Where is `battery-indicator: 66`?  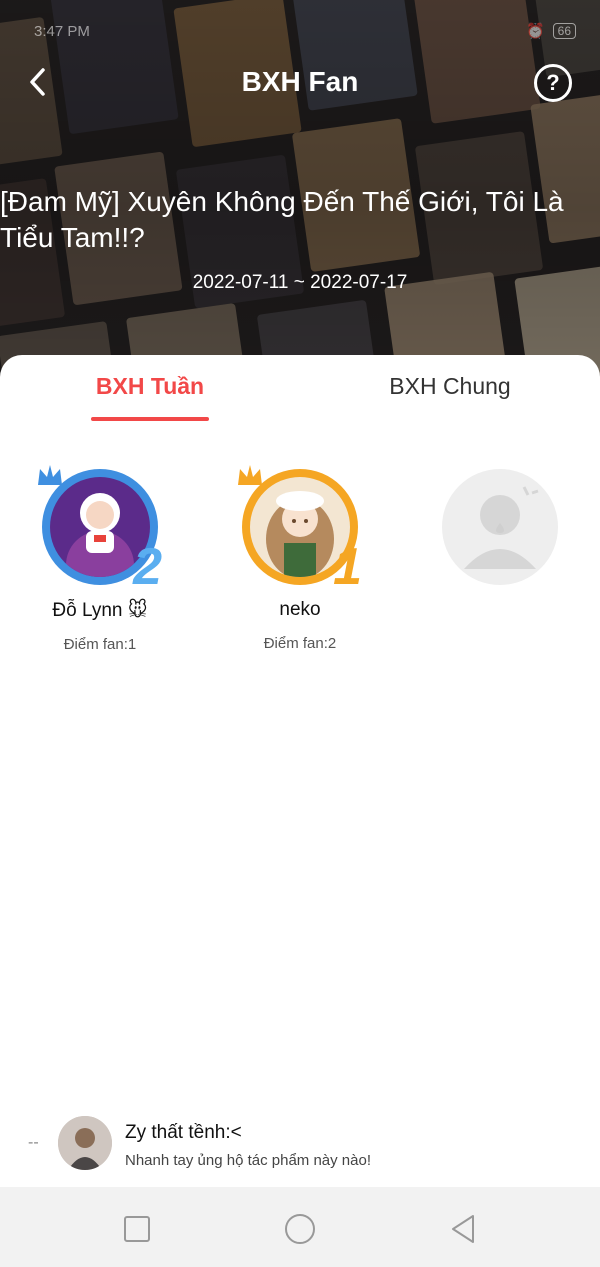
battery-indicator: 66 is located at coordinates (564, 31).